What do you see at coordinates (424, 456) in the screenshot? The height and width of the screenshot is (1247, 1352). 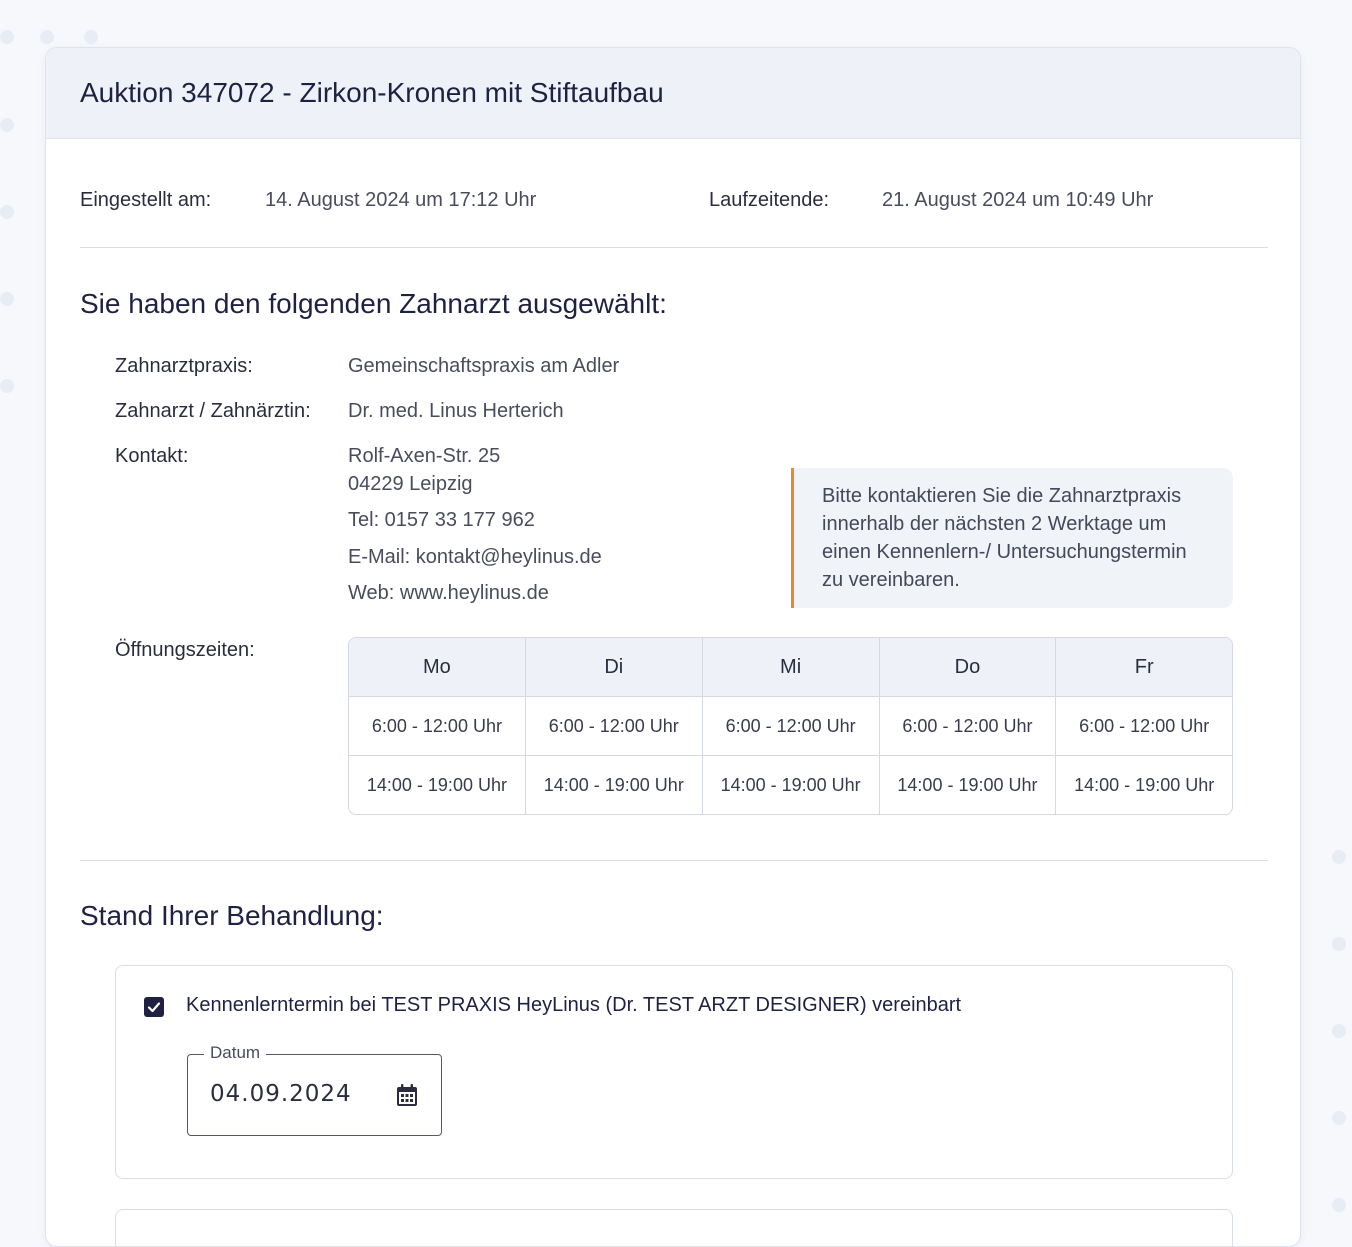 I see `contact-street: Rolf-Axen-Str. 25` at bounding box center [424, 456].